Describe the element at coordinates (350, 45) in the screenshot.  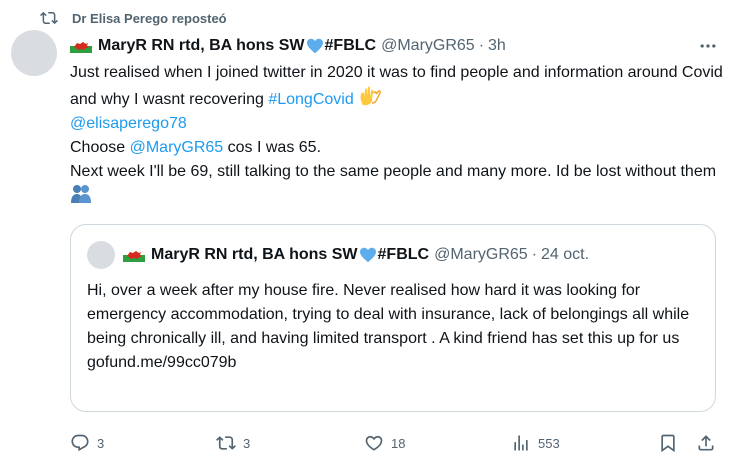
I see `author-name-suffix: #FBLC` at that location.